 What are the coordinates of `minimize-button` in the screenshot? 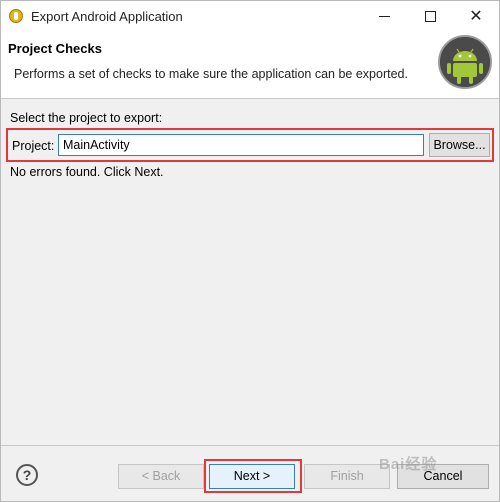 It's located at (384, 16).